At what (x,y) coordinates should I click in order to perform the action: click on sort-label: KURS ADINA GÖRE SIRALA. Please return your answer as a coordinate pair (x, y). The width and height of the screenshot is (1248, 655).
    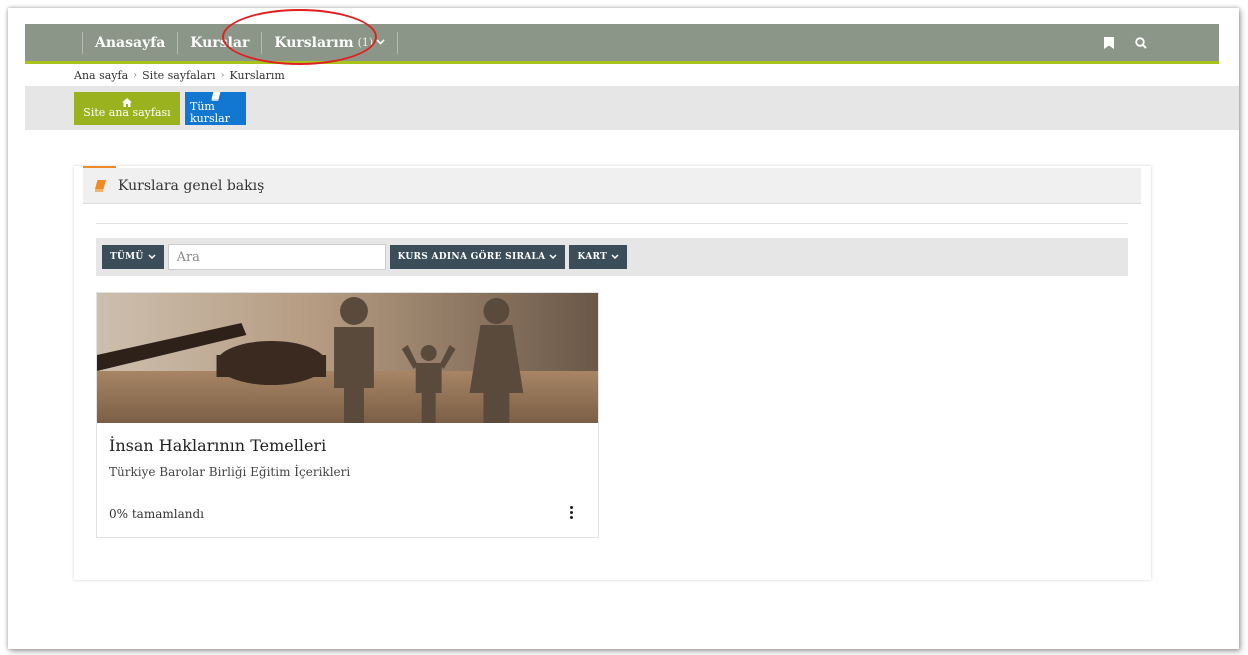
    Looking at the image, I should click on (471, 257).